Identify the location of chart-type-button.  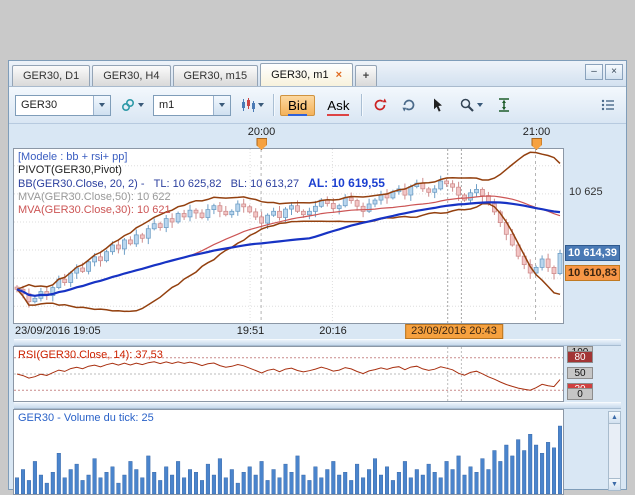
(252, 105).